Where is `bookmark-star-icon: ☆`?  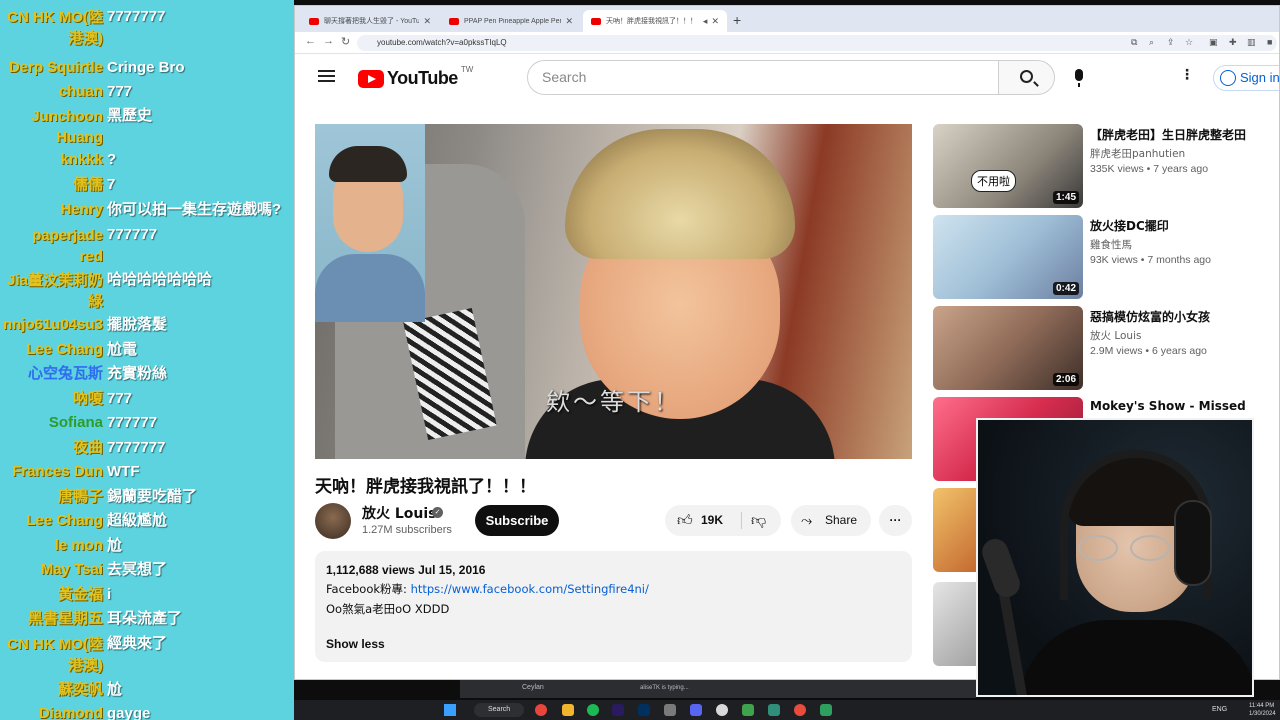
bookmark-star-icon: ☆ is located at coordinates (1189, 42).